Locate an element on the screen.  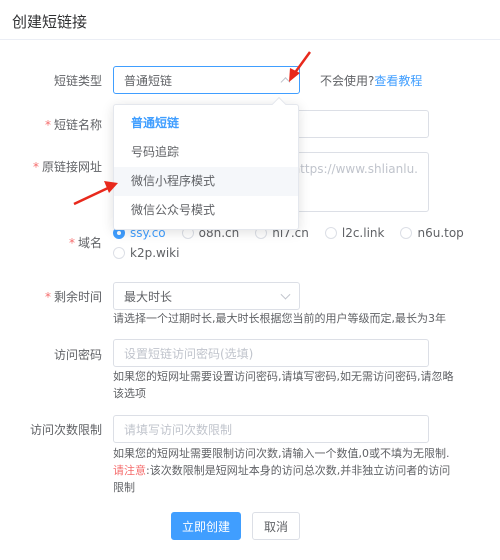
domain-label: * 域名 is located at coordinates (85, 243).